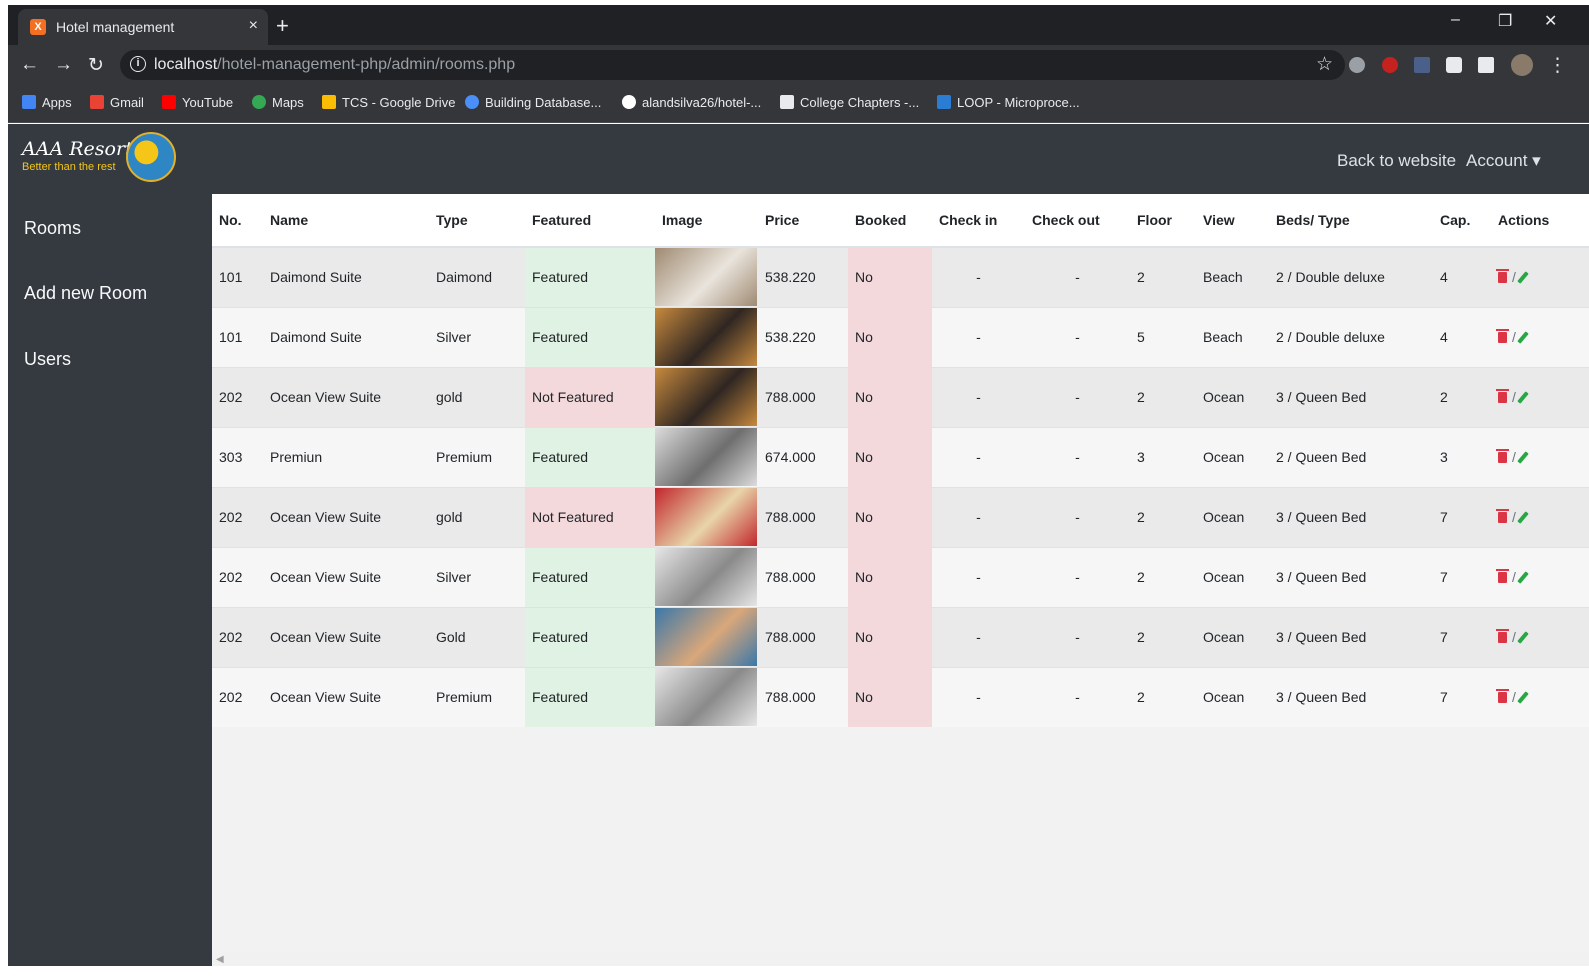 The height and width of the screenshot is (980, 1589). Describe the element at coordinates (590, 396) in the screenshot. I see `featured-cell: Not Featured` at that location.